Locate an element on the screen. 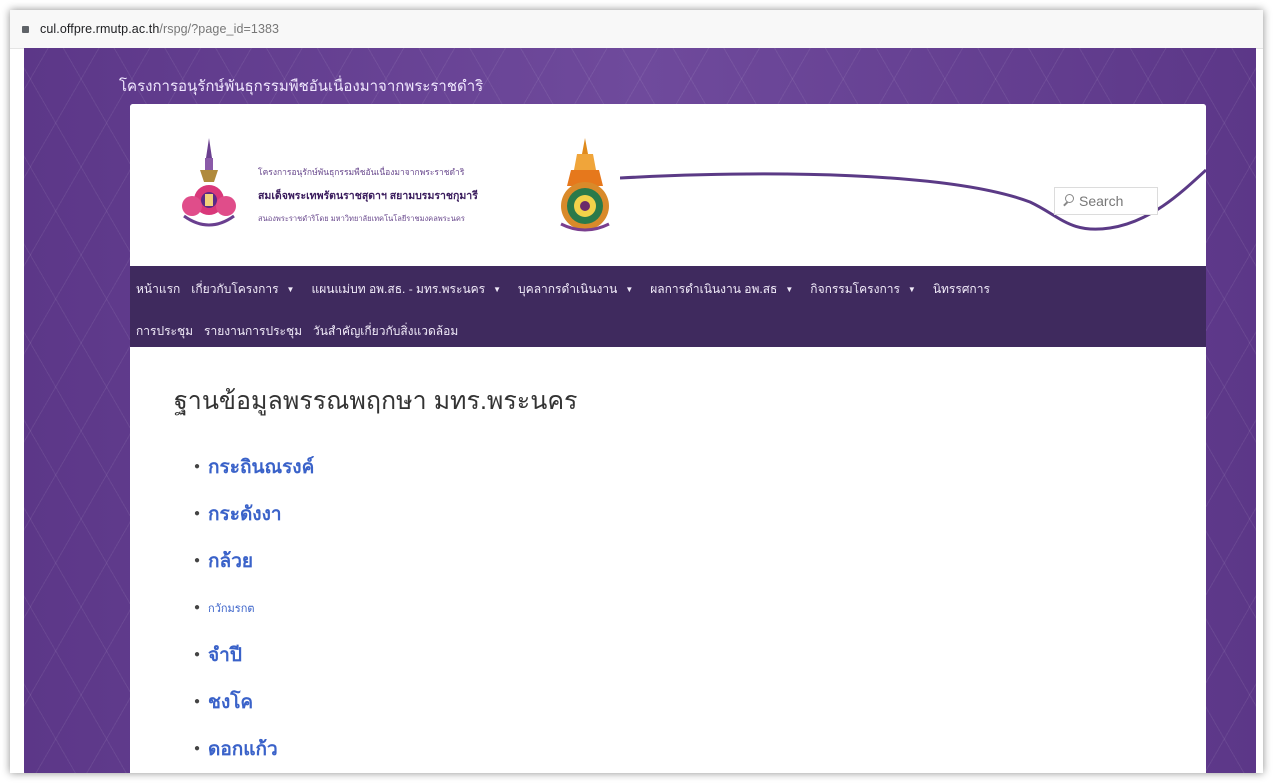 Image resolution: width=1273 pixels, height=783 pixels. list-item: ● จำปี is located at coordinates (700, 654).